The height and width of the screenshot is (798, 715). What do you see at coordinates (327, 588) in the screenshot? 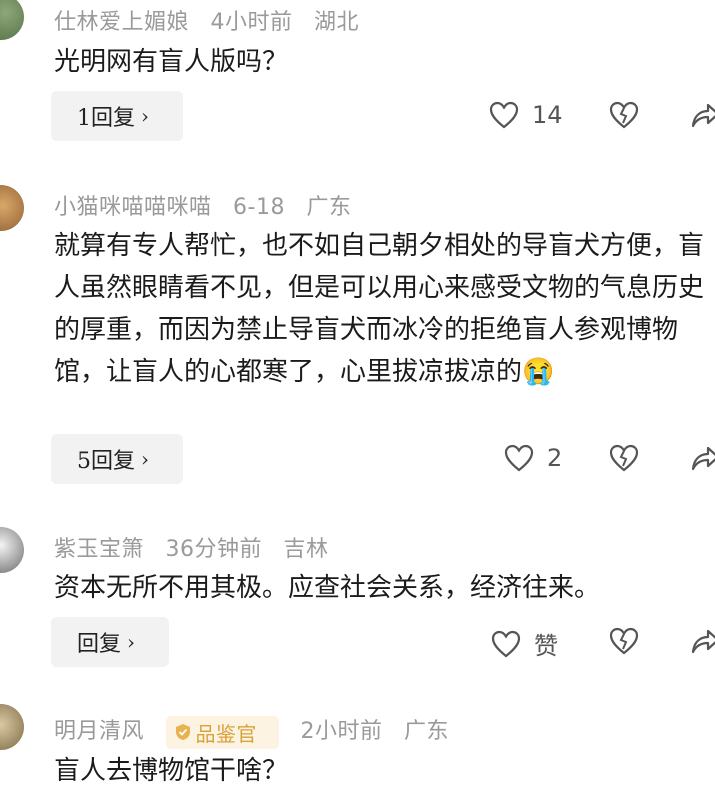
I see `comment-text: 资本无所不用其极。应查社会关系，经济往来。` at bounding box center [327, 588].